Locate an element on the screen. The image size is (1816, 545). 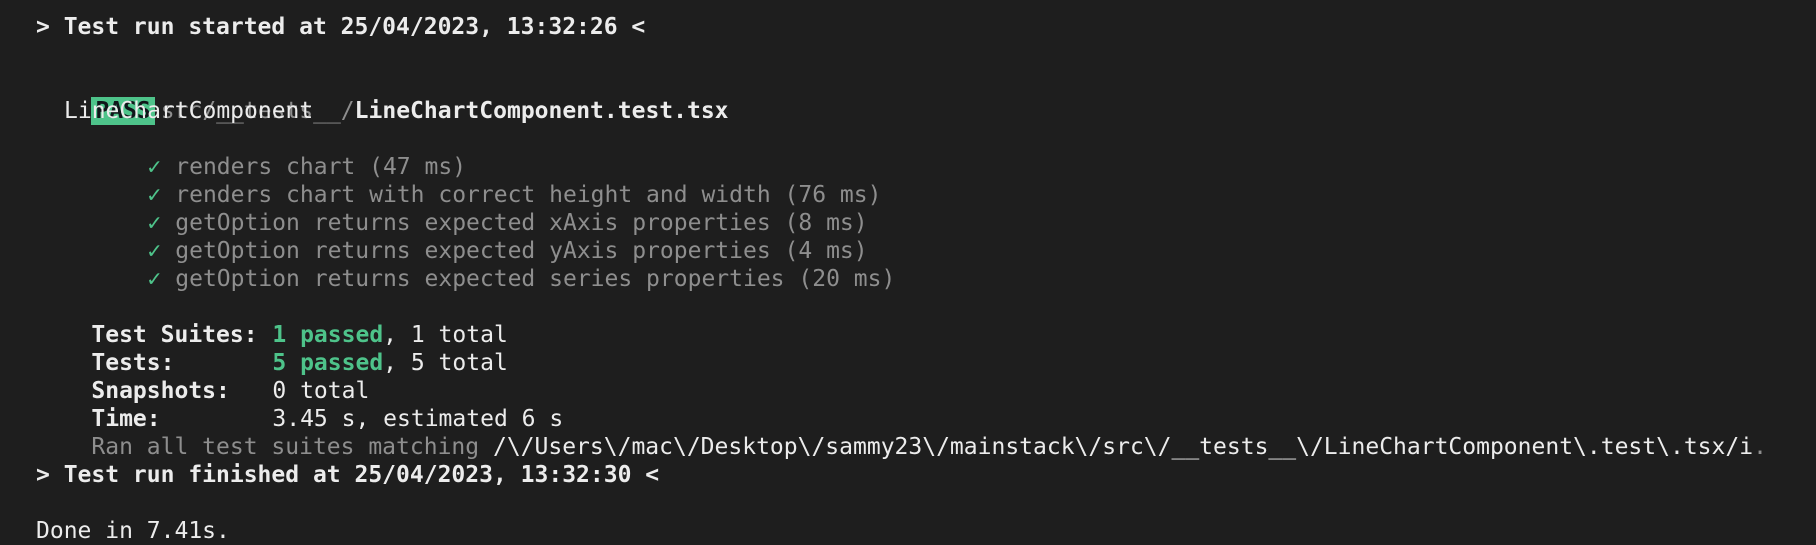
summary-suites-line: Test Suites: 1 passed, 1 total is located at coordinates (271, 320).